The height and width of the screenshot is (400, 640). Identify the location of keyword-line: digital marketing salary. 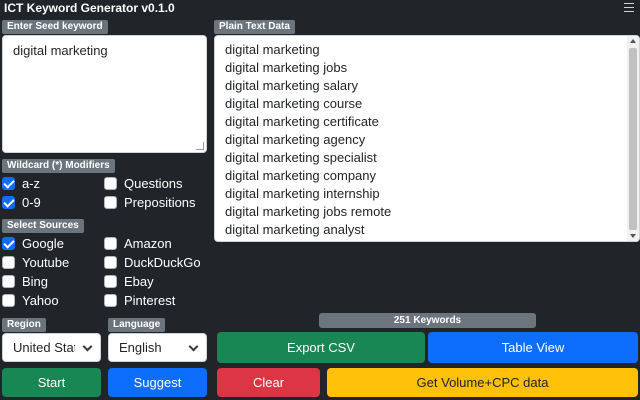
(291, 85).